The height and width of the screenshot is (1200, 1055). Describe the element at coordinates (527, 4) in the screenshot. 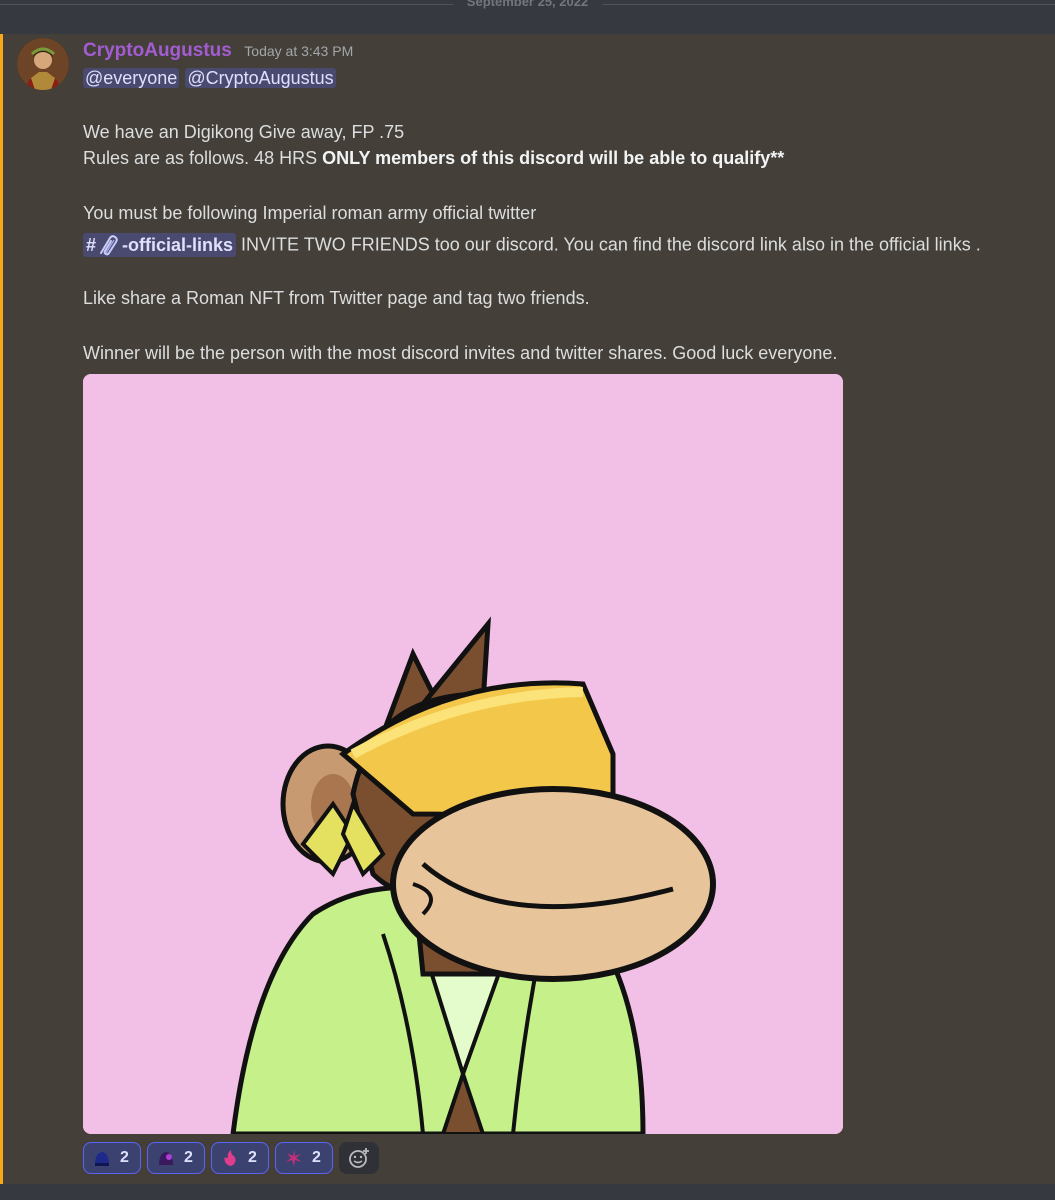

I see `divider-date: September 25, 2022` at that location.